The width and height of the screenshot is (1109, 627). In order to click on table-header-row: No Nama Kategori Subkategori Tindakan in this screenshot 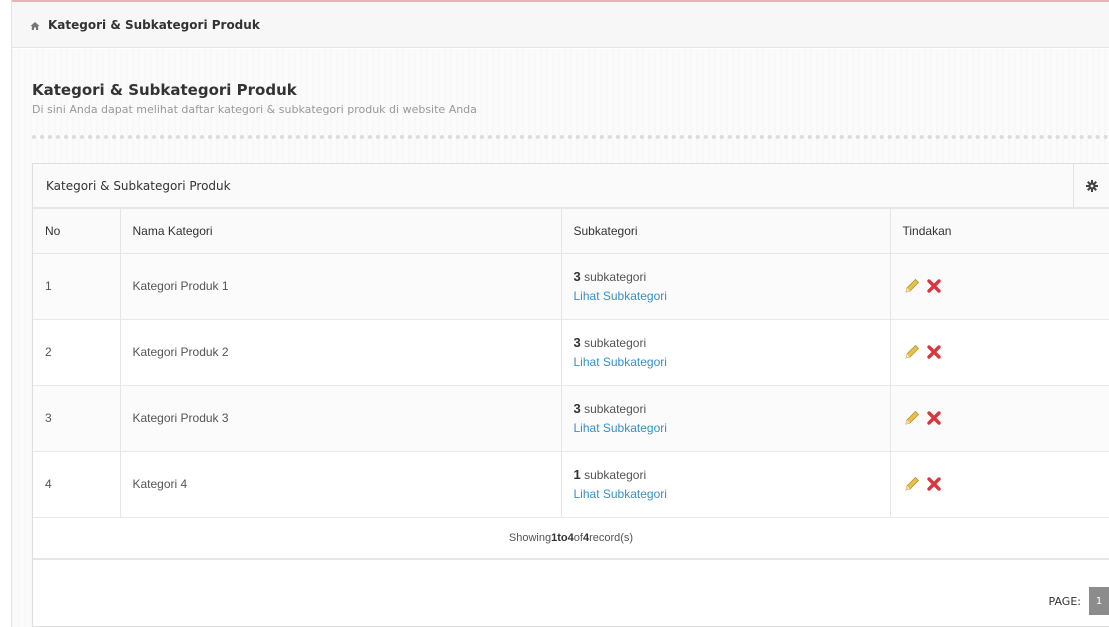, I will do `click(571, 231)`.